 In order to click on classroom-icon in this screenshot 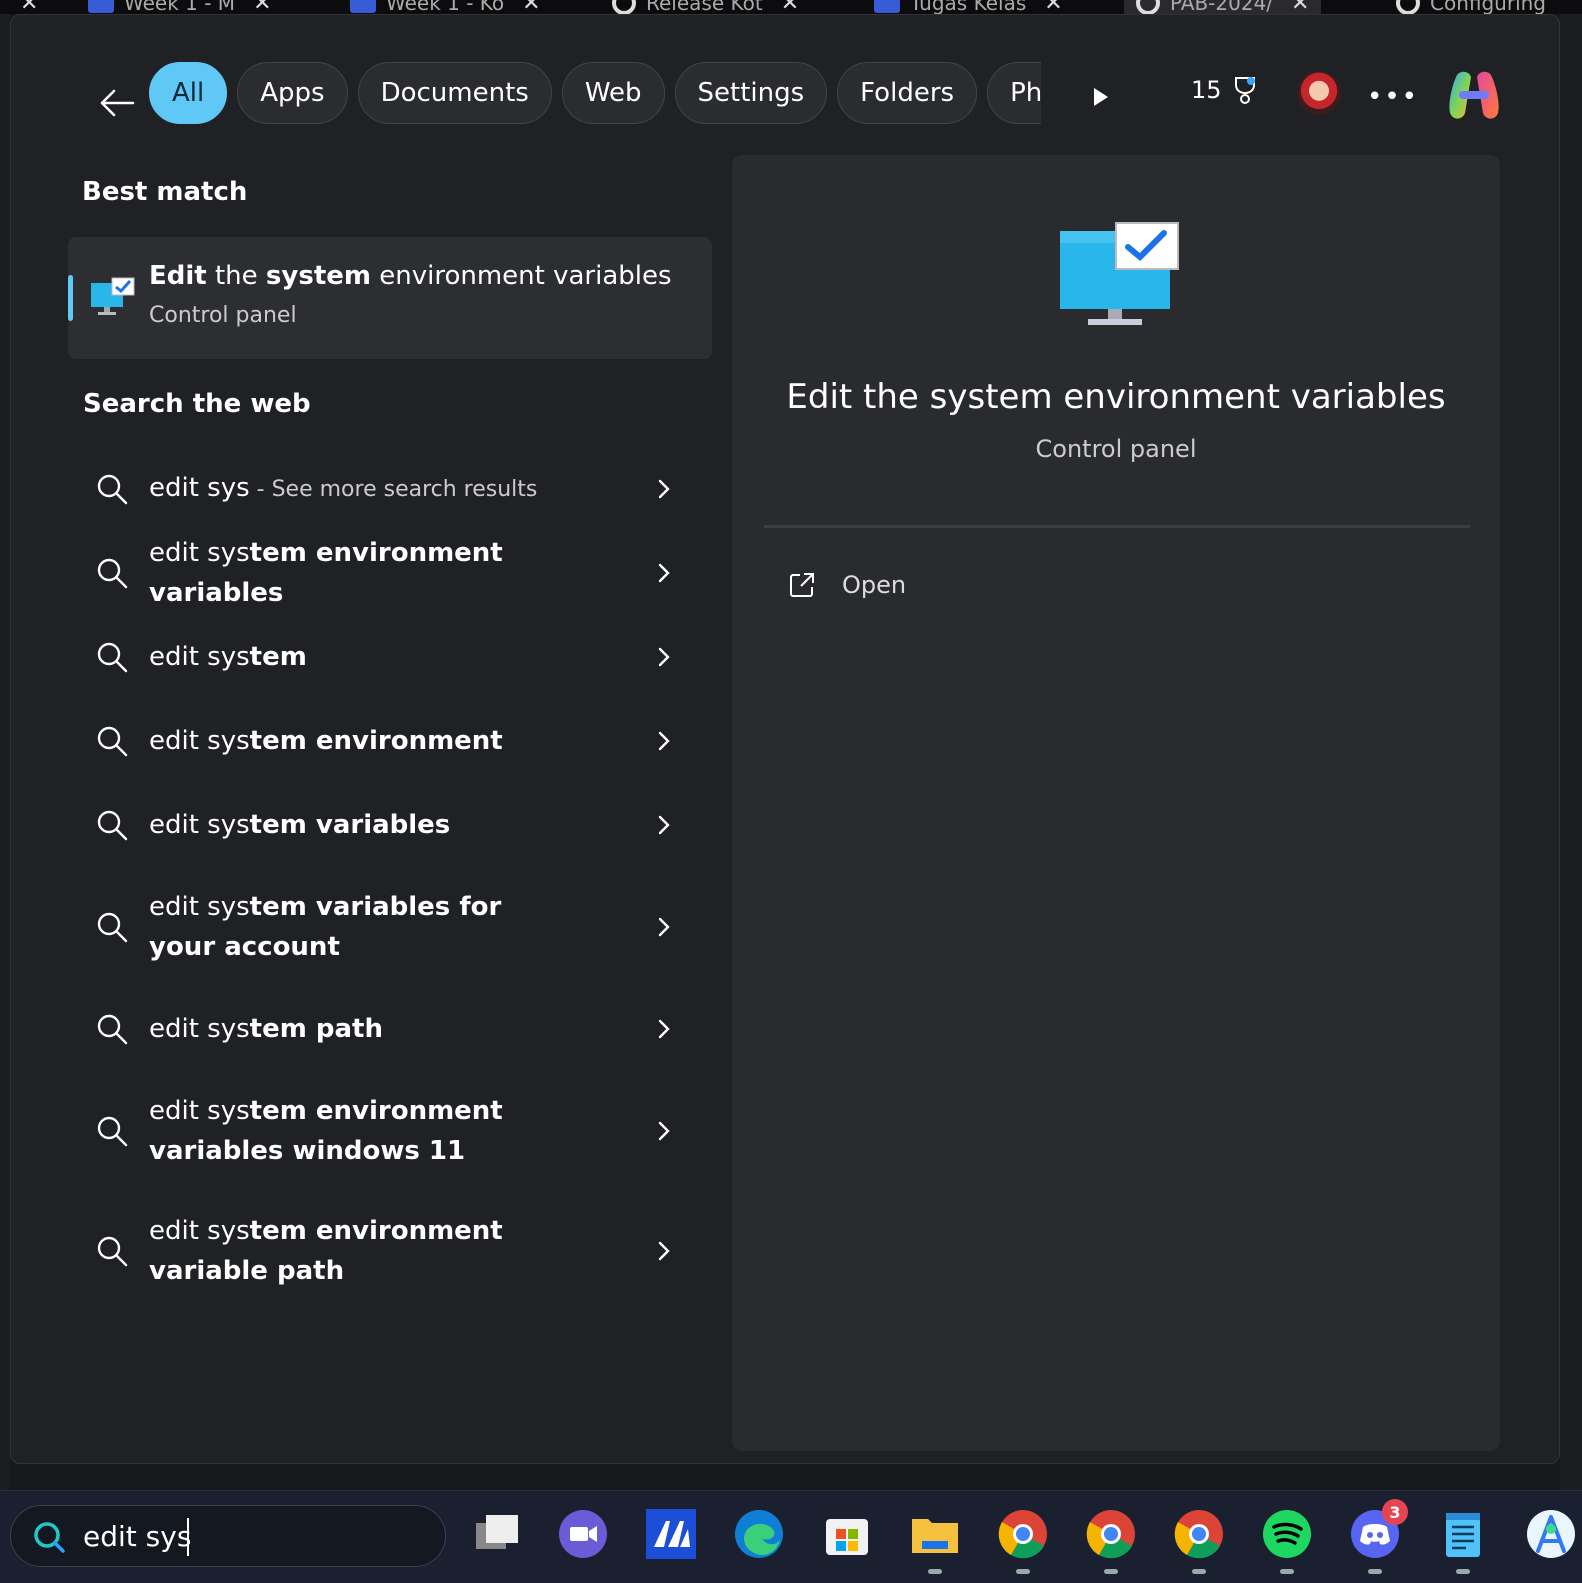, I will do `click(101, 6)`.